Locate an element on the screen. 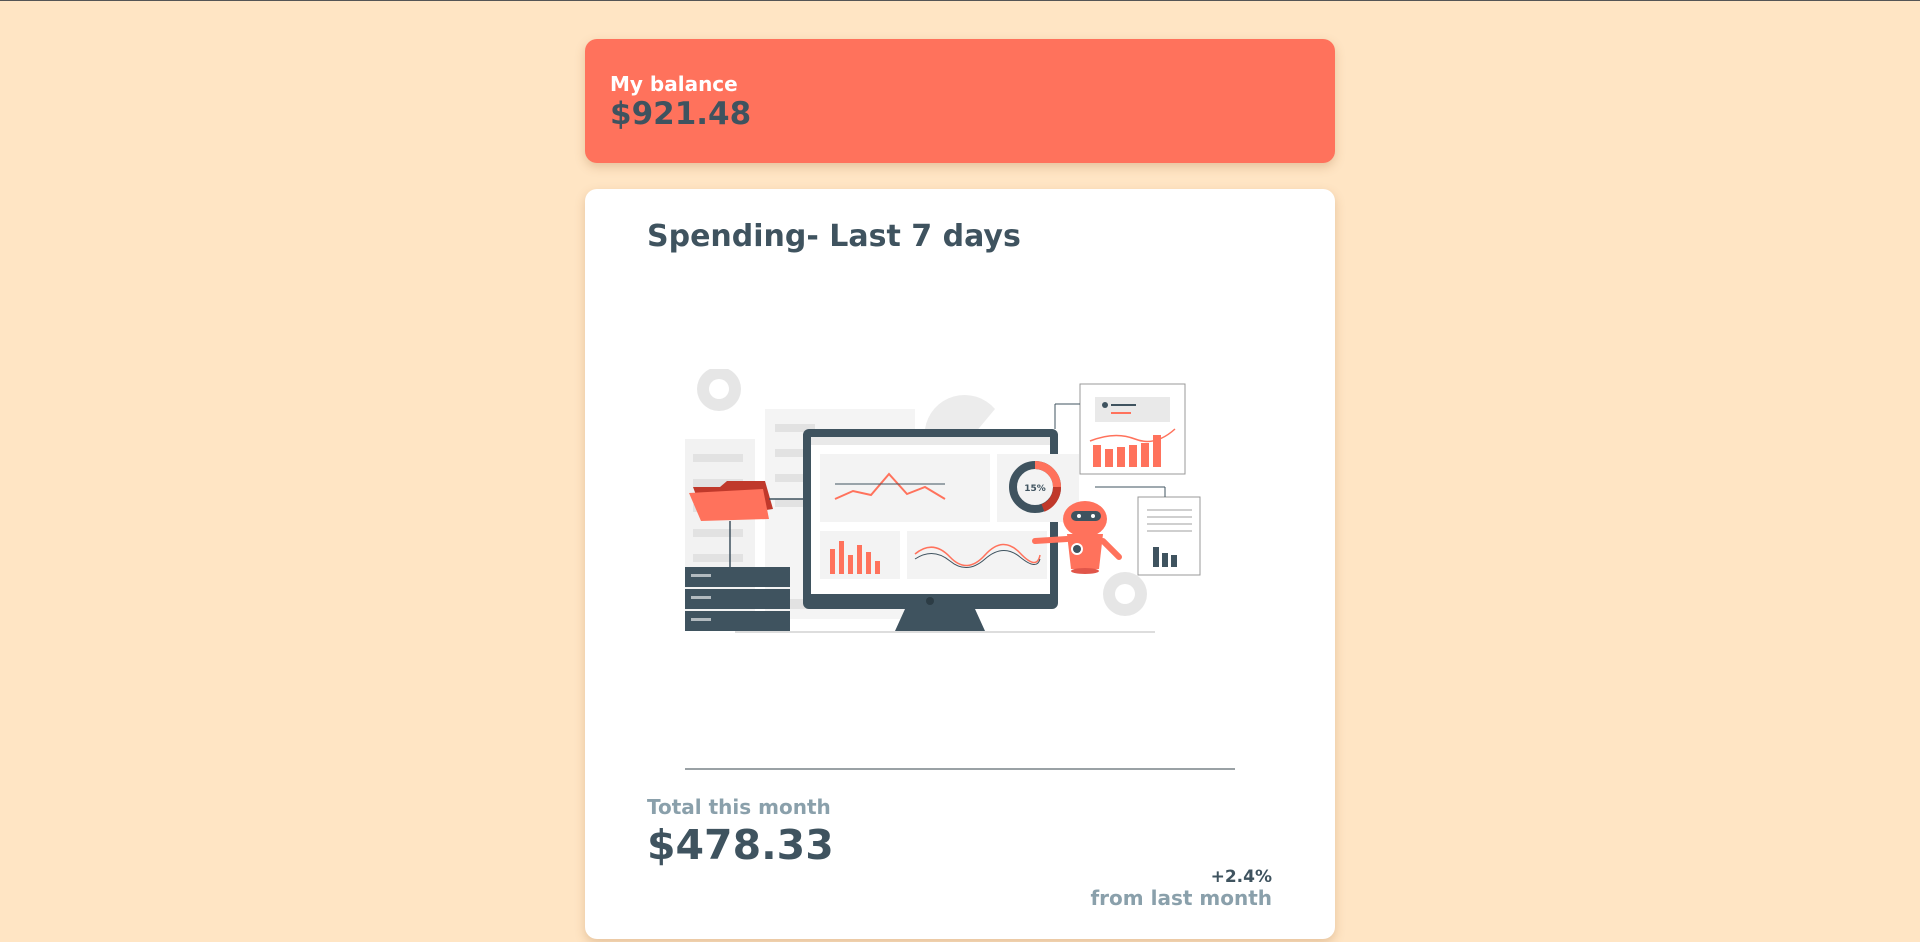 This screenshot has height=942, width=1920. change-label: from last month is located at coordinates (1181, 898).